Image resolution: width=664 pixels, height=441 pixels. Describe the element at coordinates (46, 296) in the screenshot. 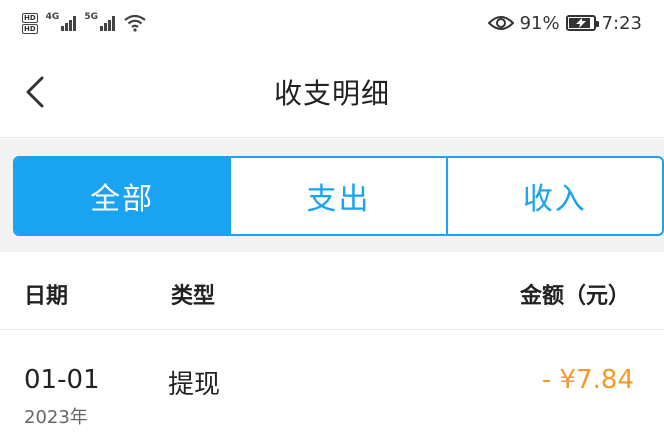

I see `column-header-date: 日期` at that location.